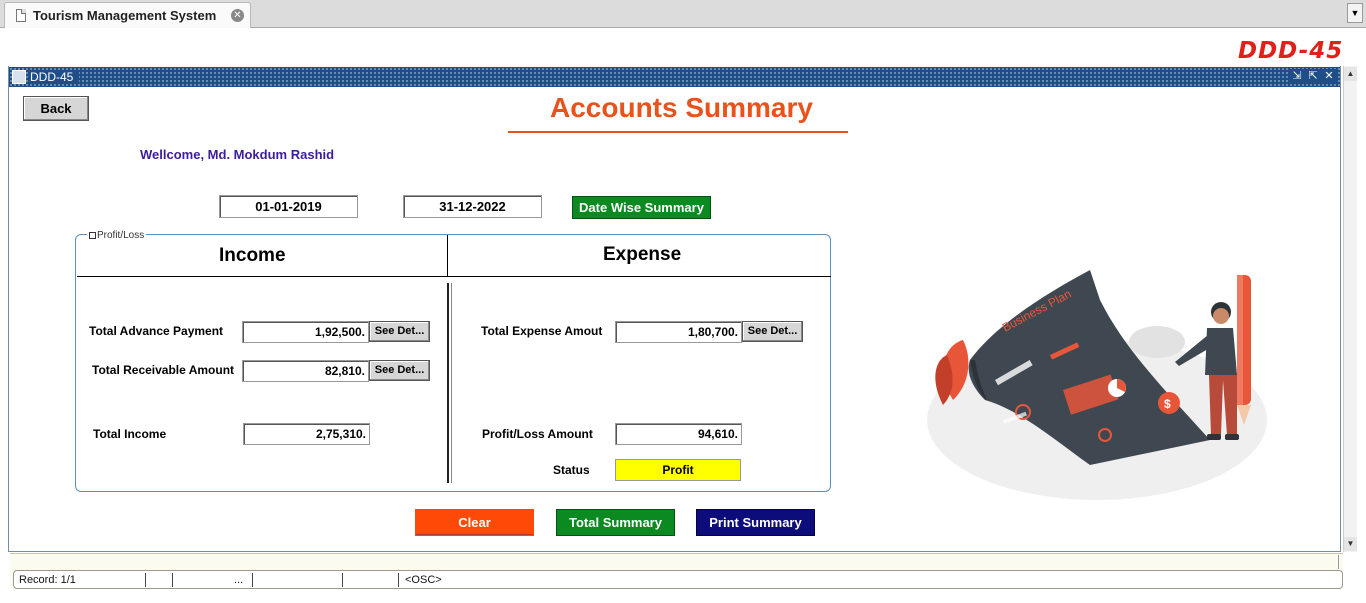 The height and width of the screenshot is (603, 1366). Describe the element at coordinates (305, 332) in the screenshot. I see `advance-payment-field: 1,92,500.` at that location.